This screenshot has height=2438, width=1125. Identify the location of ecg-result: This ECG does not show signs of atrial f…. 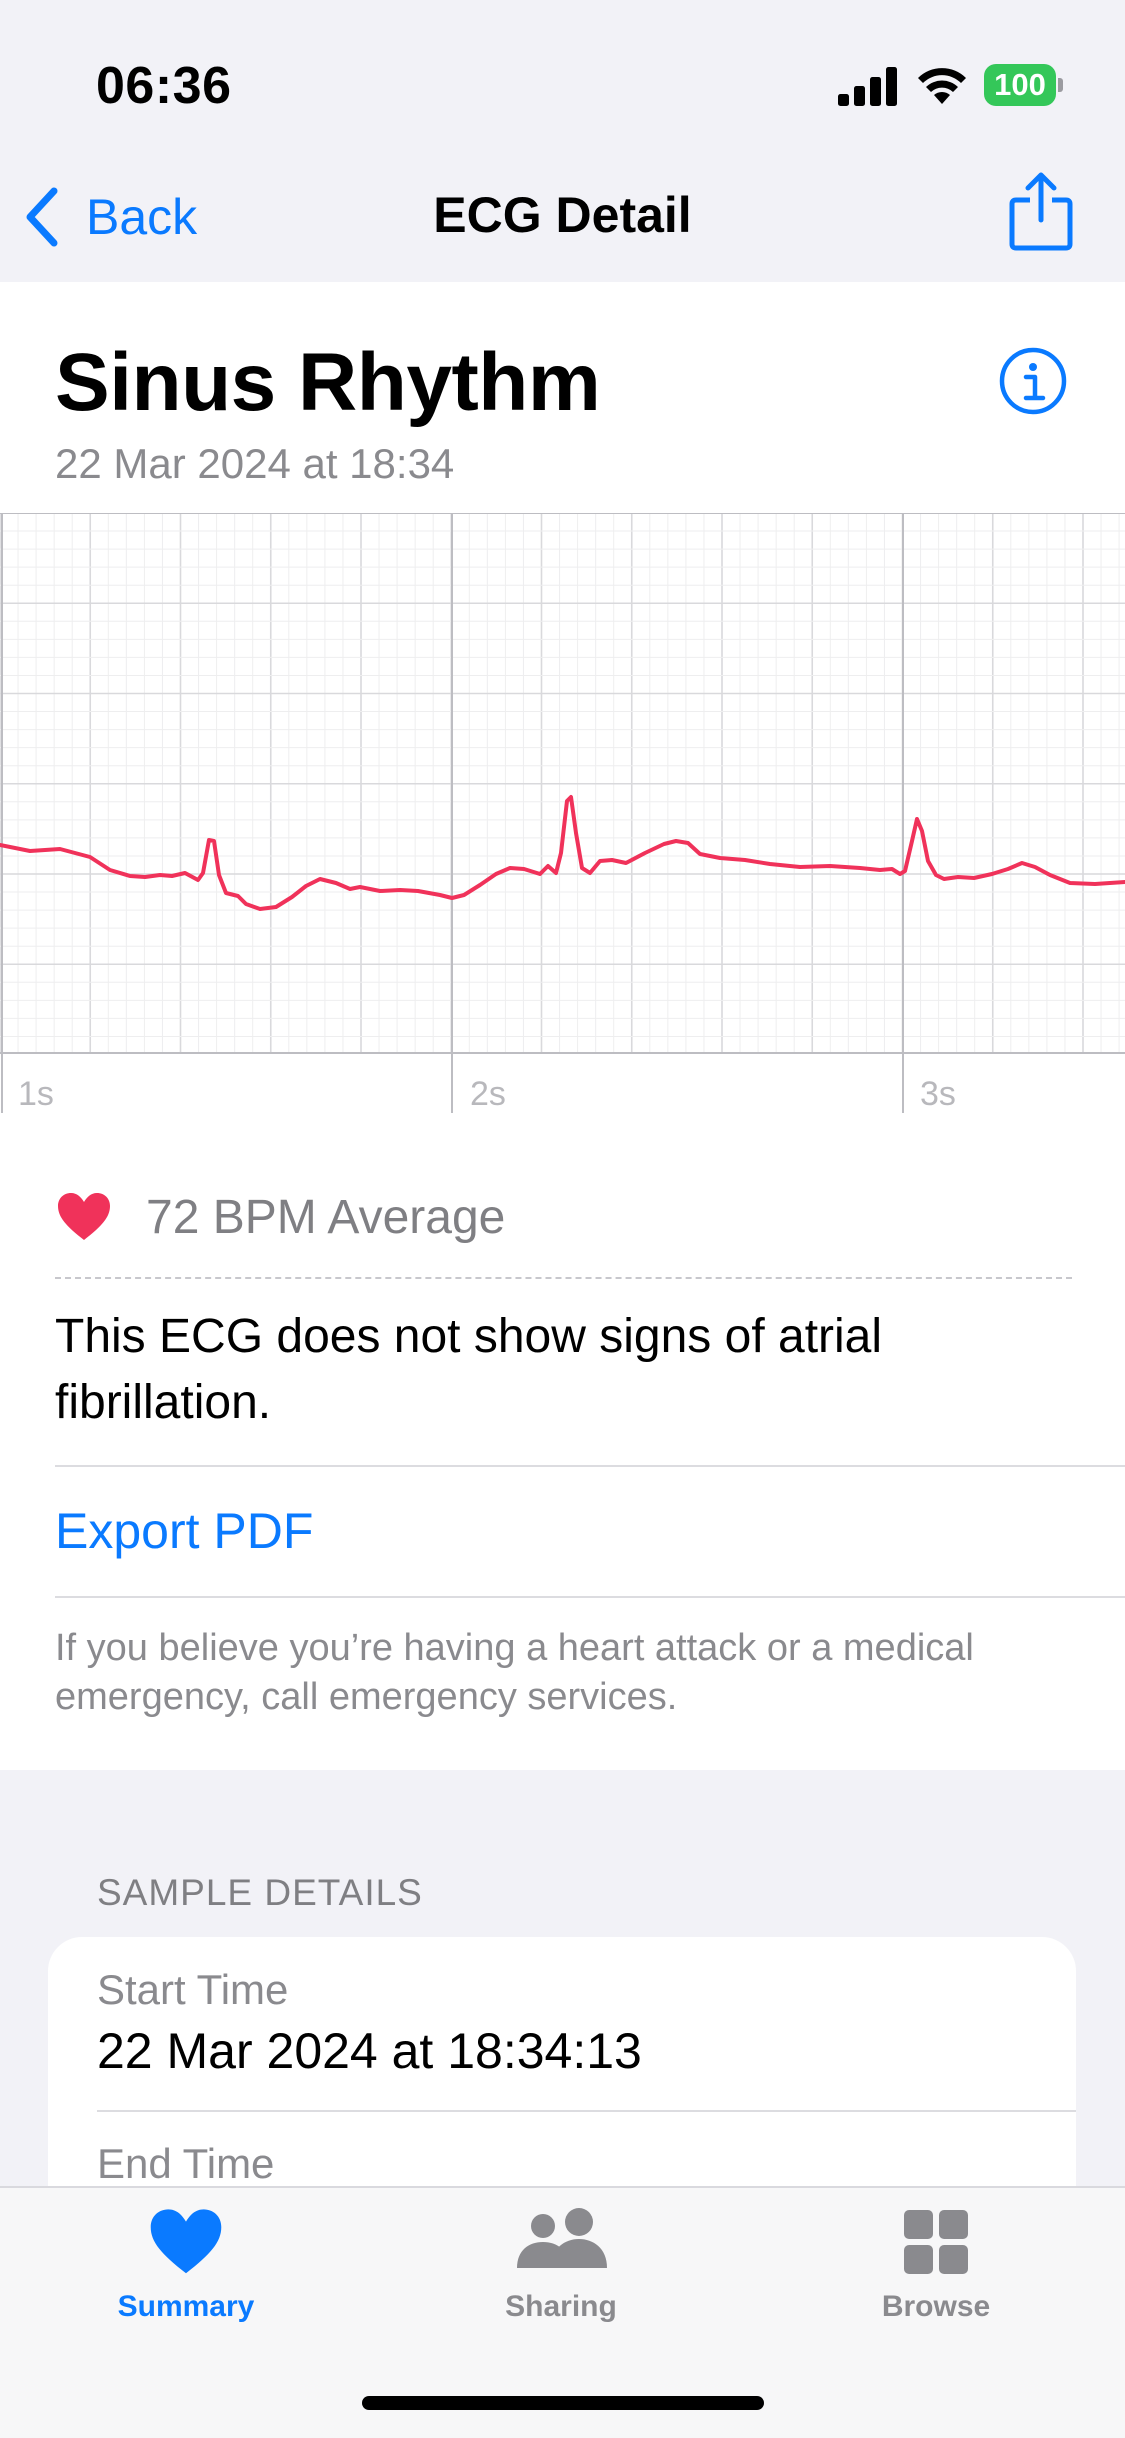
(469, 1369).